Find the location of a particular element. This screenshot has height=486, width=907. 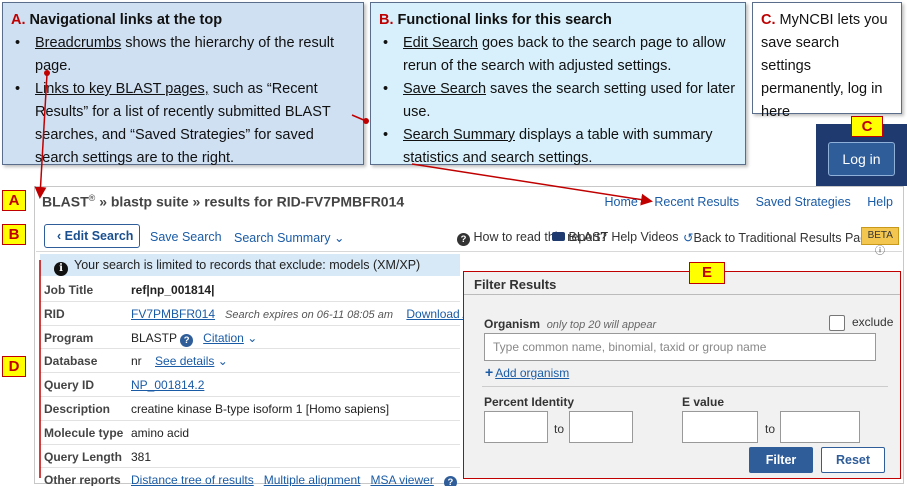

query-length-value: 381 is located at coordinates (141, 456).